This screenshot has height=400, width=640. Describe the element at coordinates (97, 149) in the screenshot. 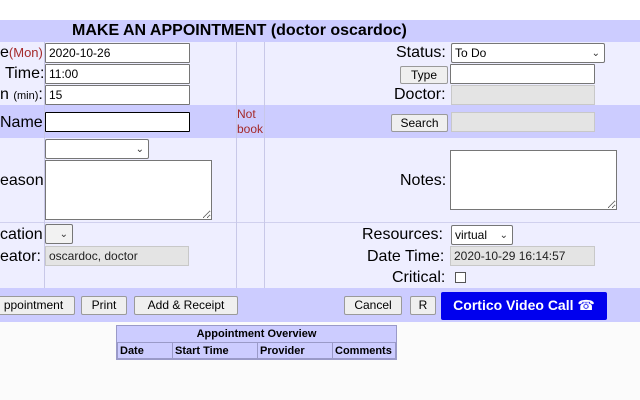

I see `reason-select: ⌄` at that location.